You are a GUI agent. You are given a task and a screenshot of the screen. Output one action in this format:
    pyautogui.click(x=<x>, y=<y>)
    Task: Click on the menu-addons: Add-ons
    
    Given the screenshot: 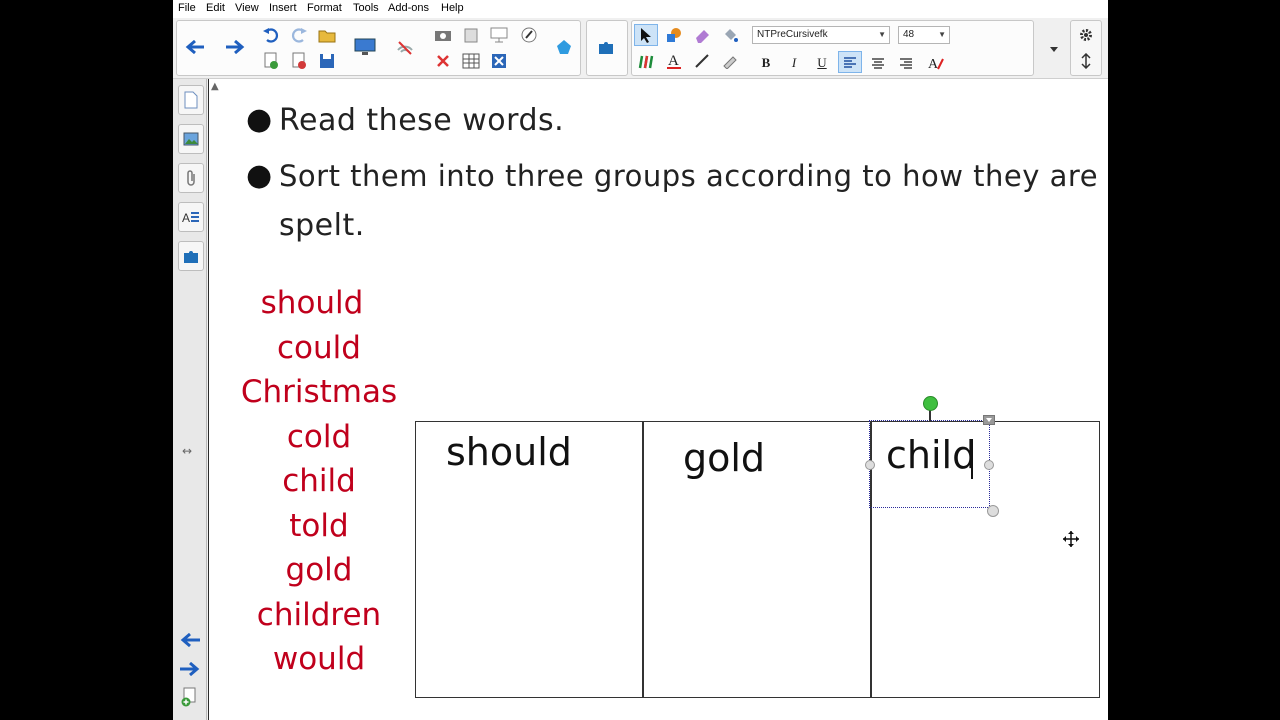 What is the action you would take?
    pyautogui.click(x=408, y=8)
    